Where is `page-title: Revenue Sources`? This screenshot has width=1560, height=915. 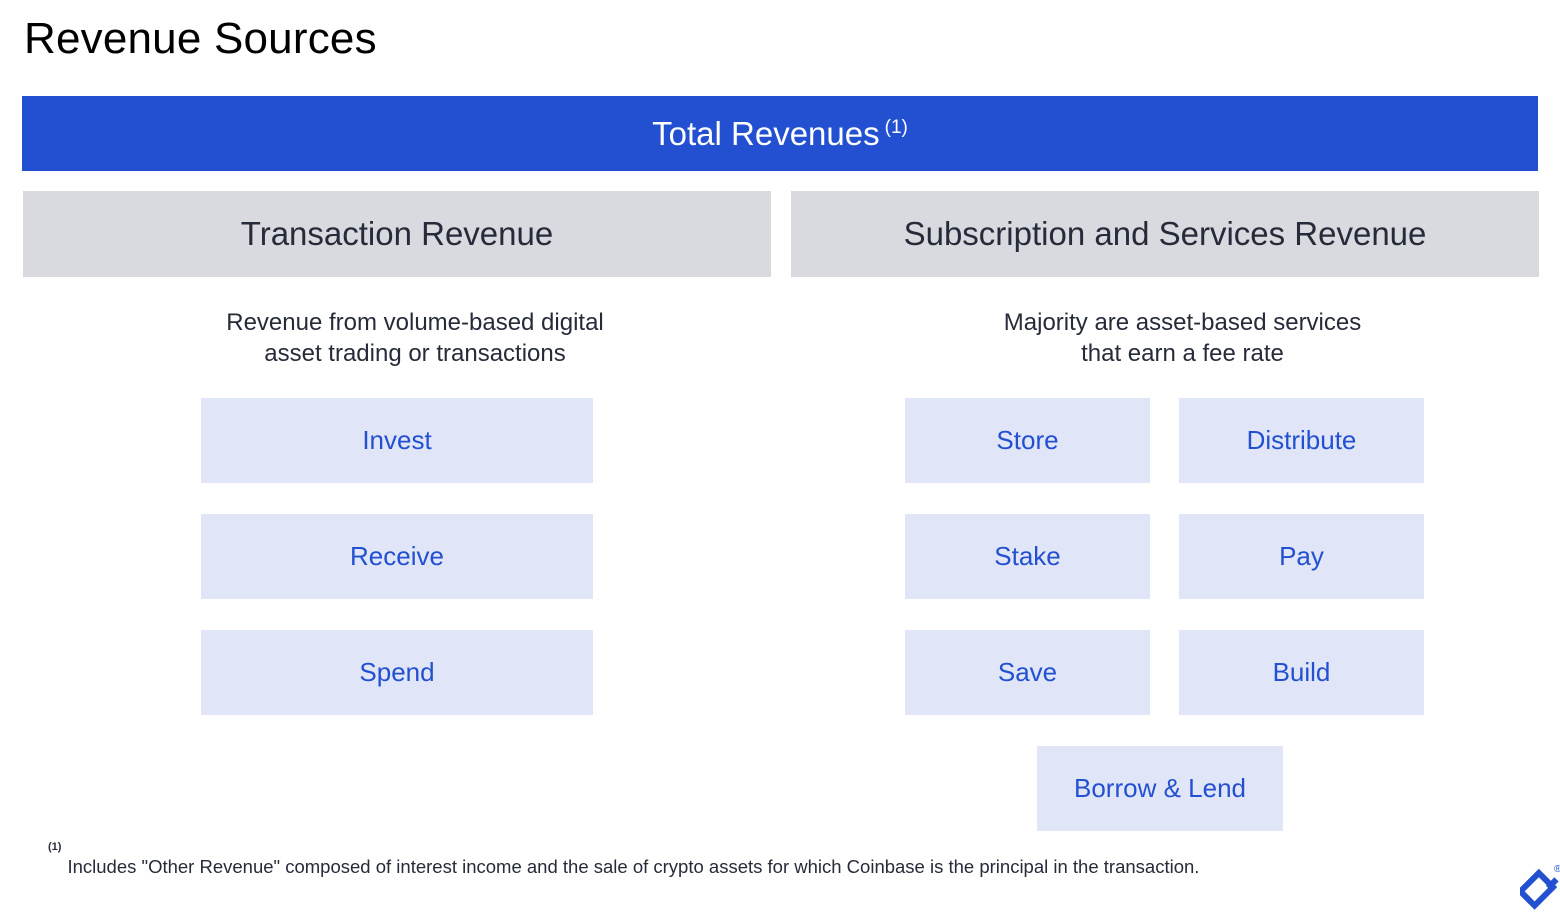 page-title: Revenue Sources is located at coordinates (200, 38).